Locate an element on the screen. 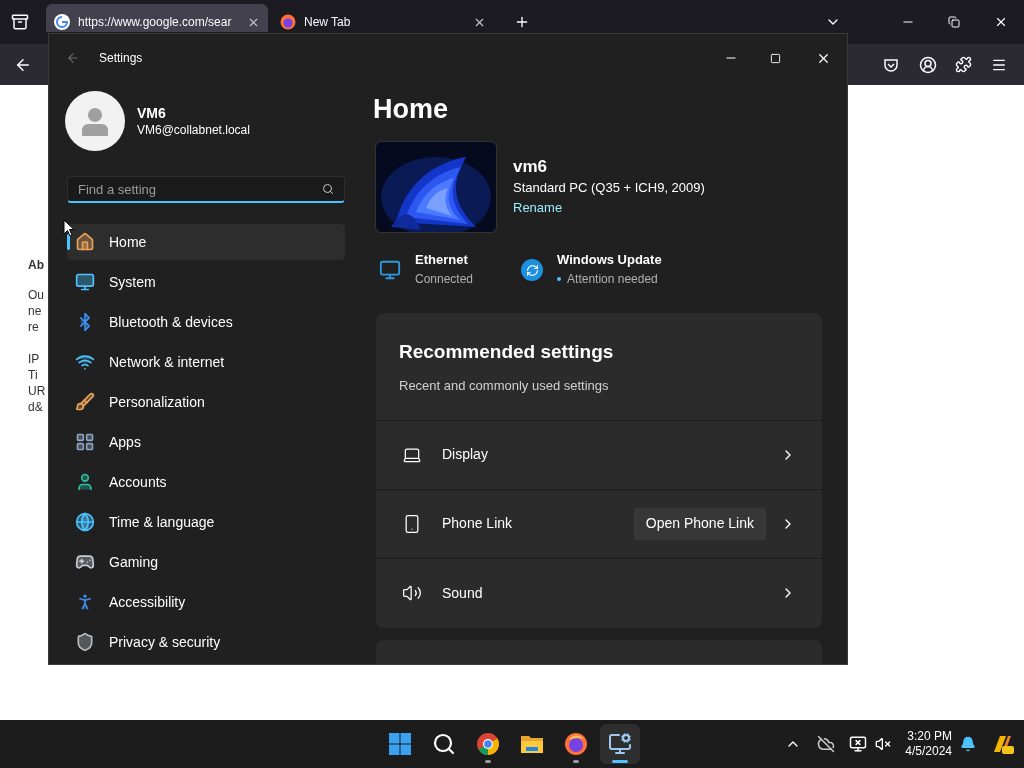 Image resolution: width=1024 pixels, height=768 pixels. page-text: Ti is located at coordinates (33, 375).